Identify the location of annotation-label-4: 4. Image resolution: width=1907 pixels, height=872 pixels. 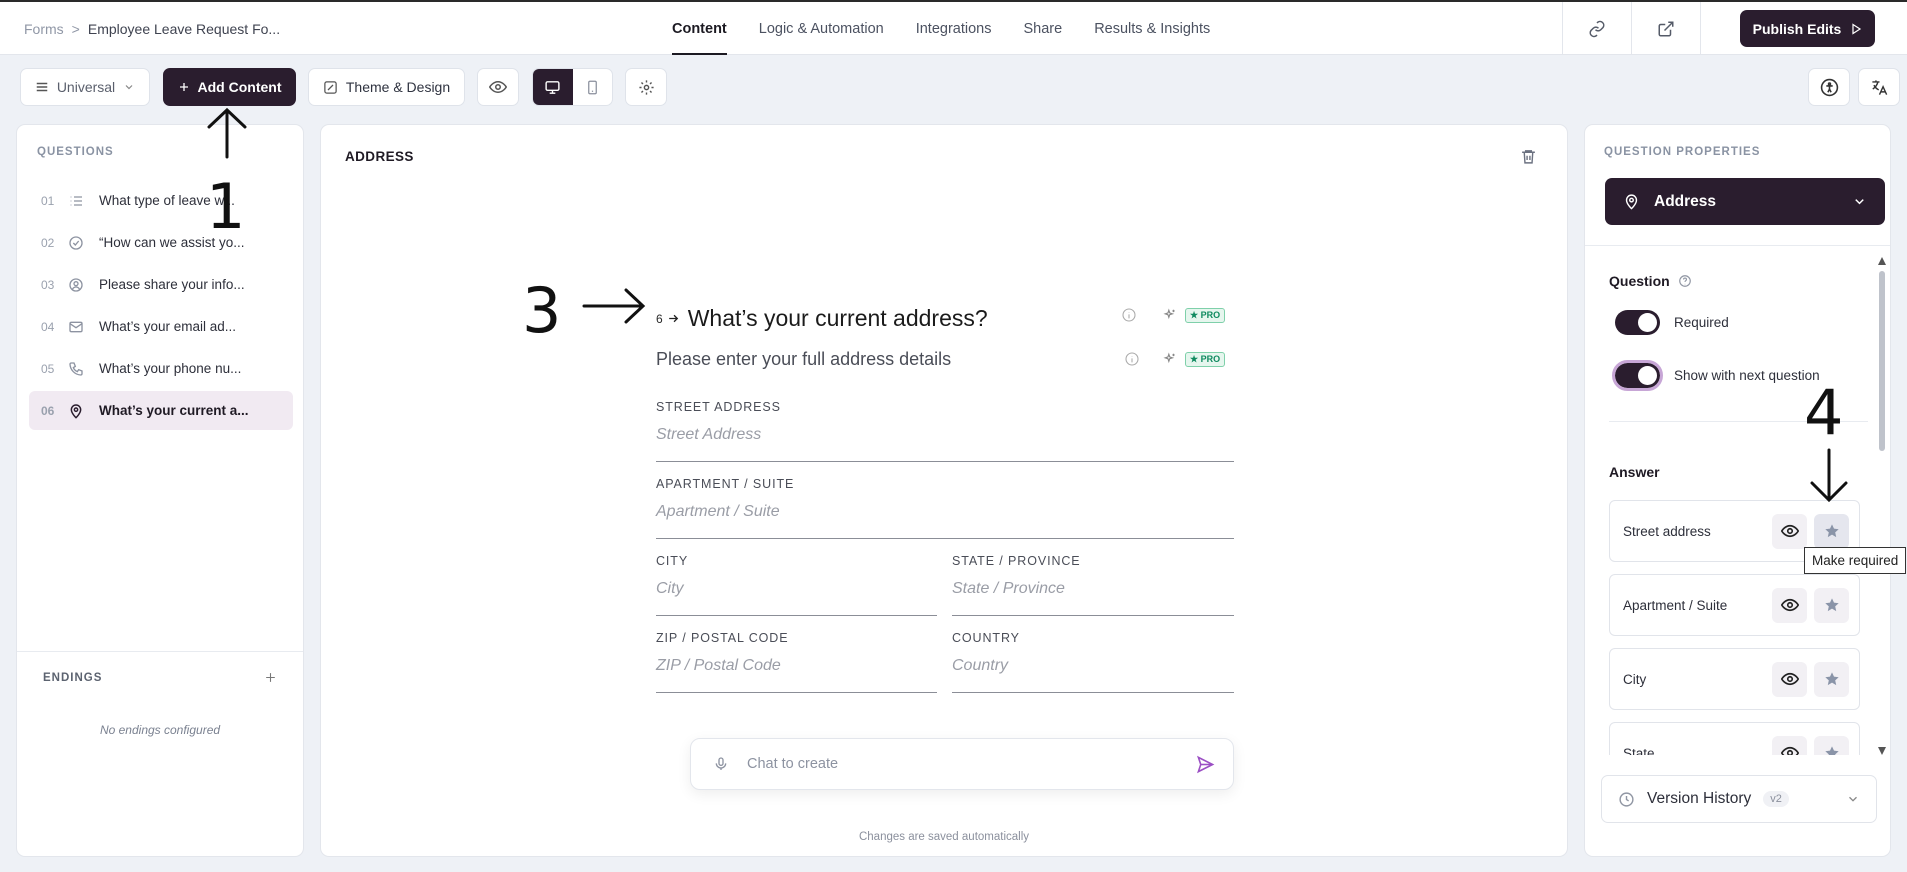
(1824, 412).